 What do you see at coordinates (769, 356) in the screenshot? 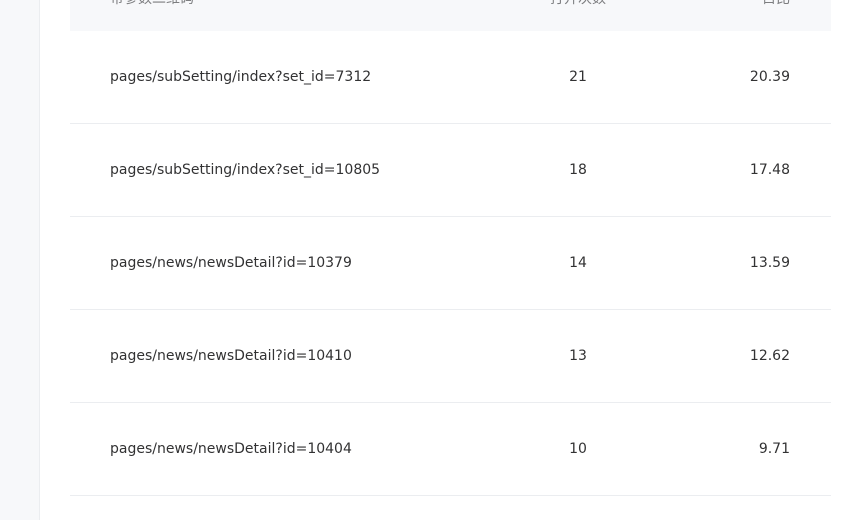
I see `row-ratio: 12.62` at bounding box center [769, 356].